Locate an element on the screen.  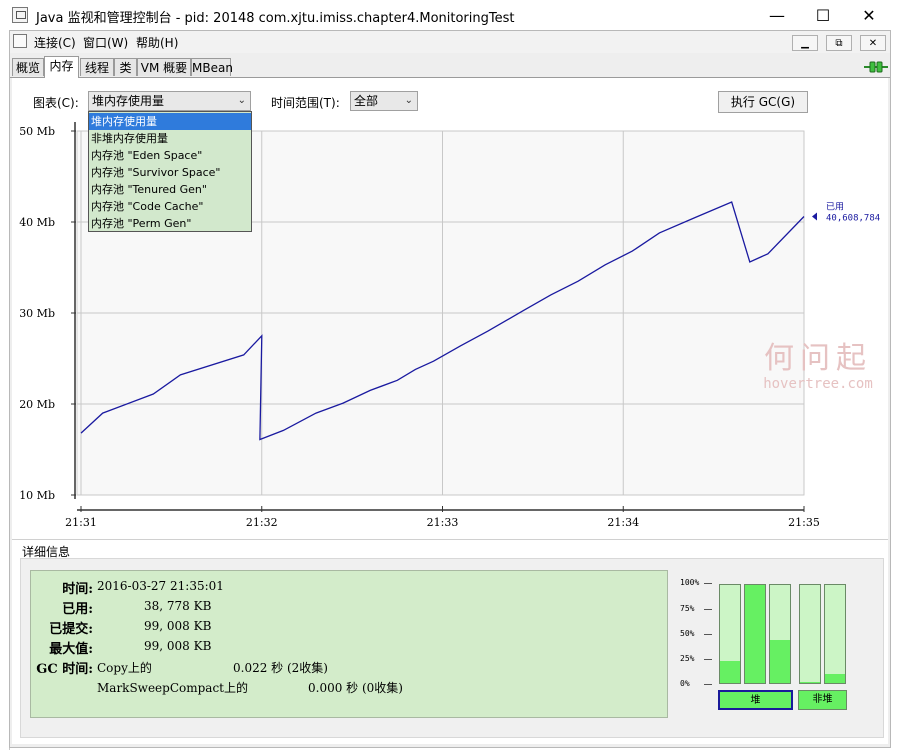
pct-label-25: 25% is located at coordinates (687, 658).